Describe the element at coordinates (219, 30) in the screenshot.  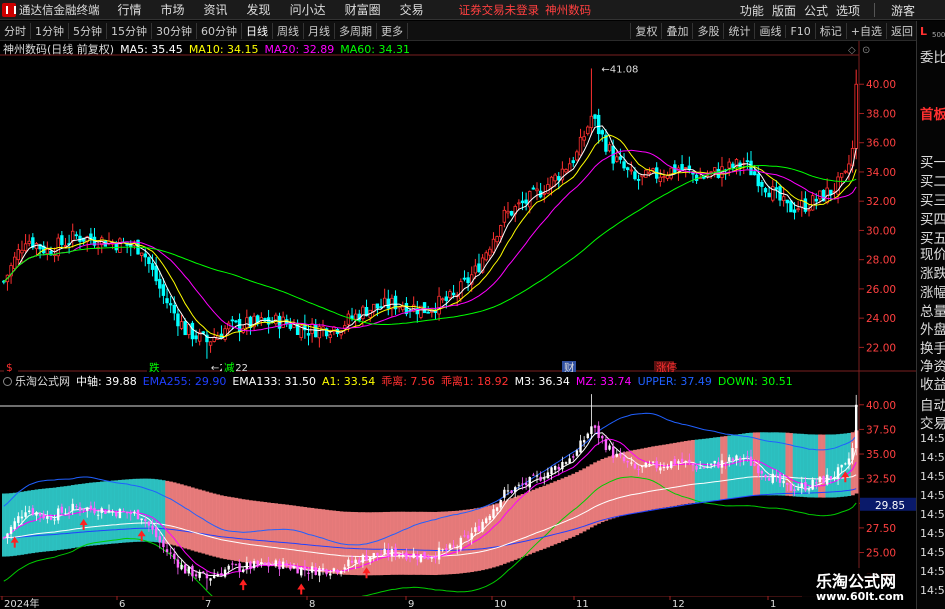
I see `period-60min: 60分钟` at that location.